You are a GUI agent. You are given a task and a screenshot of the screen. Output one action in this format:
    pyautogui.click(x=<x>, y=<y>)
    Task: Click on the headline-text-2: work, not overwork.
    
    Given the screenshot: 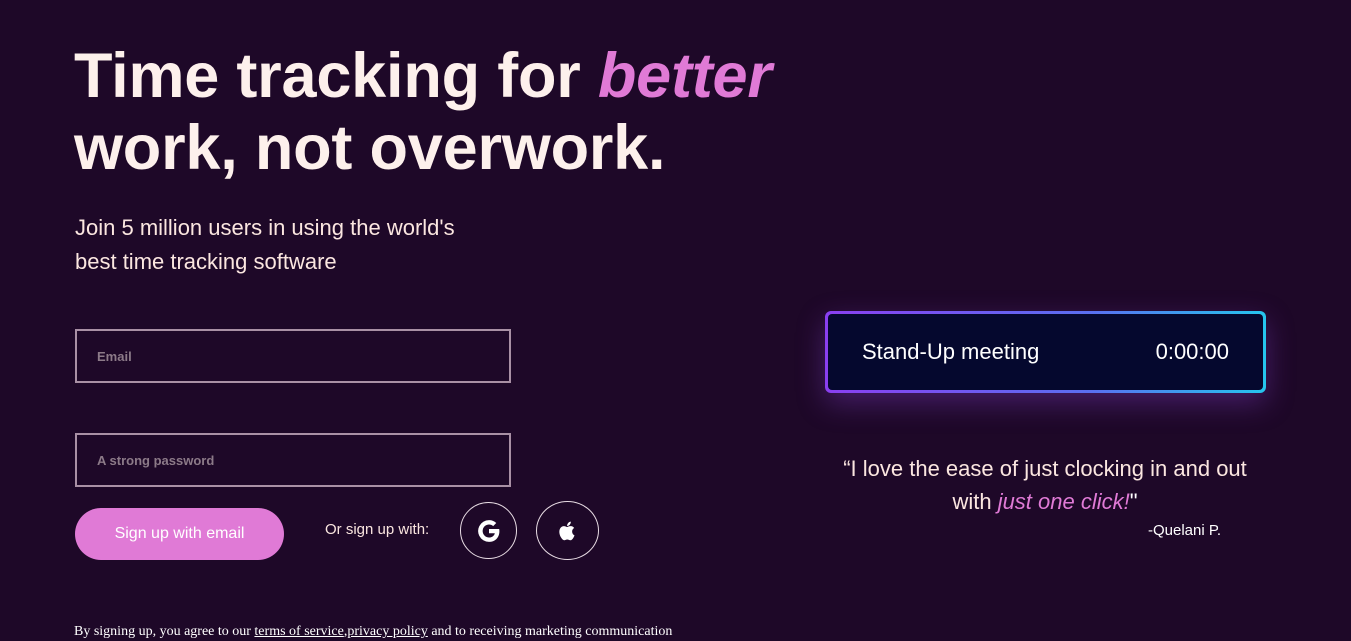 What is the action you would take?
    pyautogui.click(x=370, y=148)
    